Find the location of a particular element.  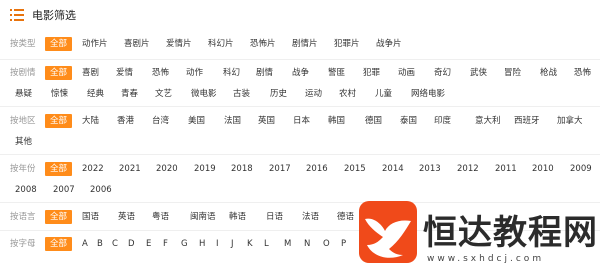

filter-option-plot: 警匪 is located at coordinates (336, 73).